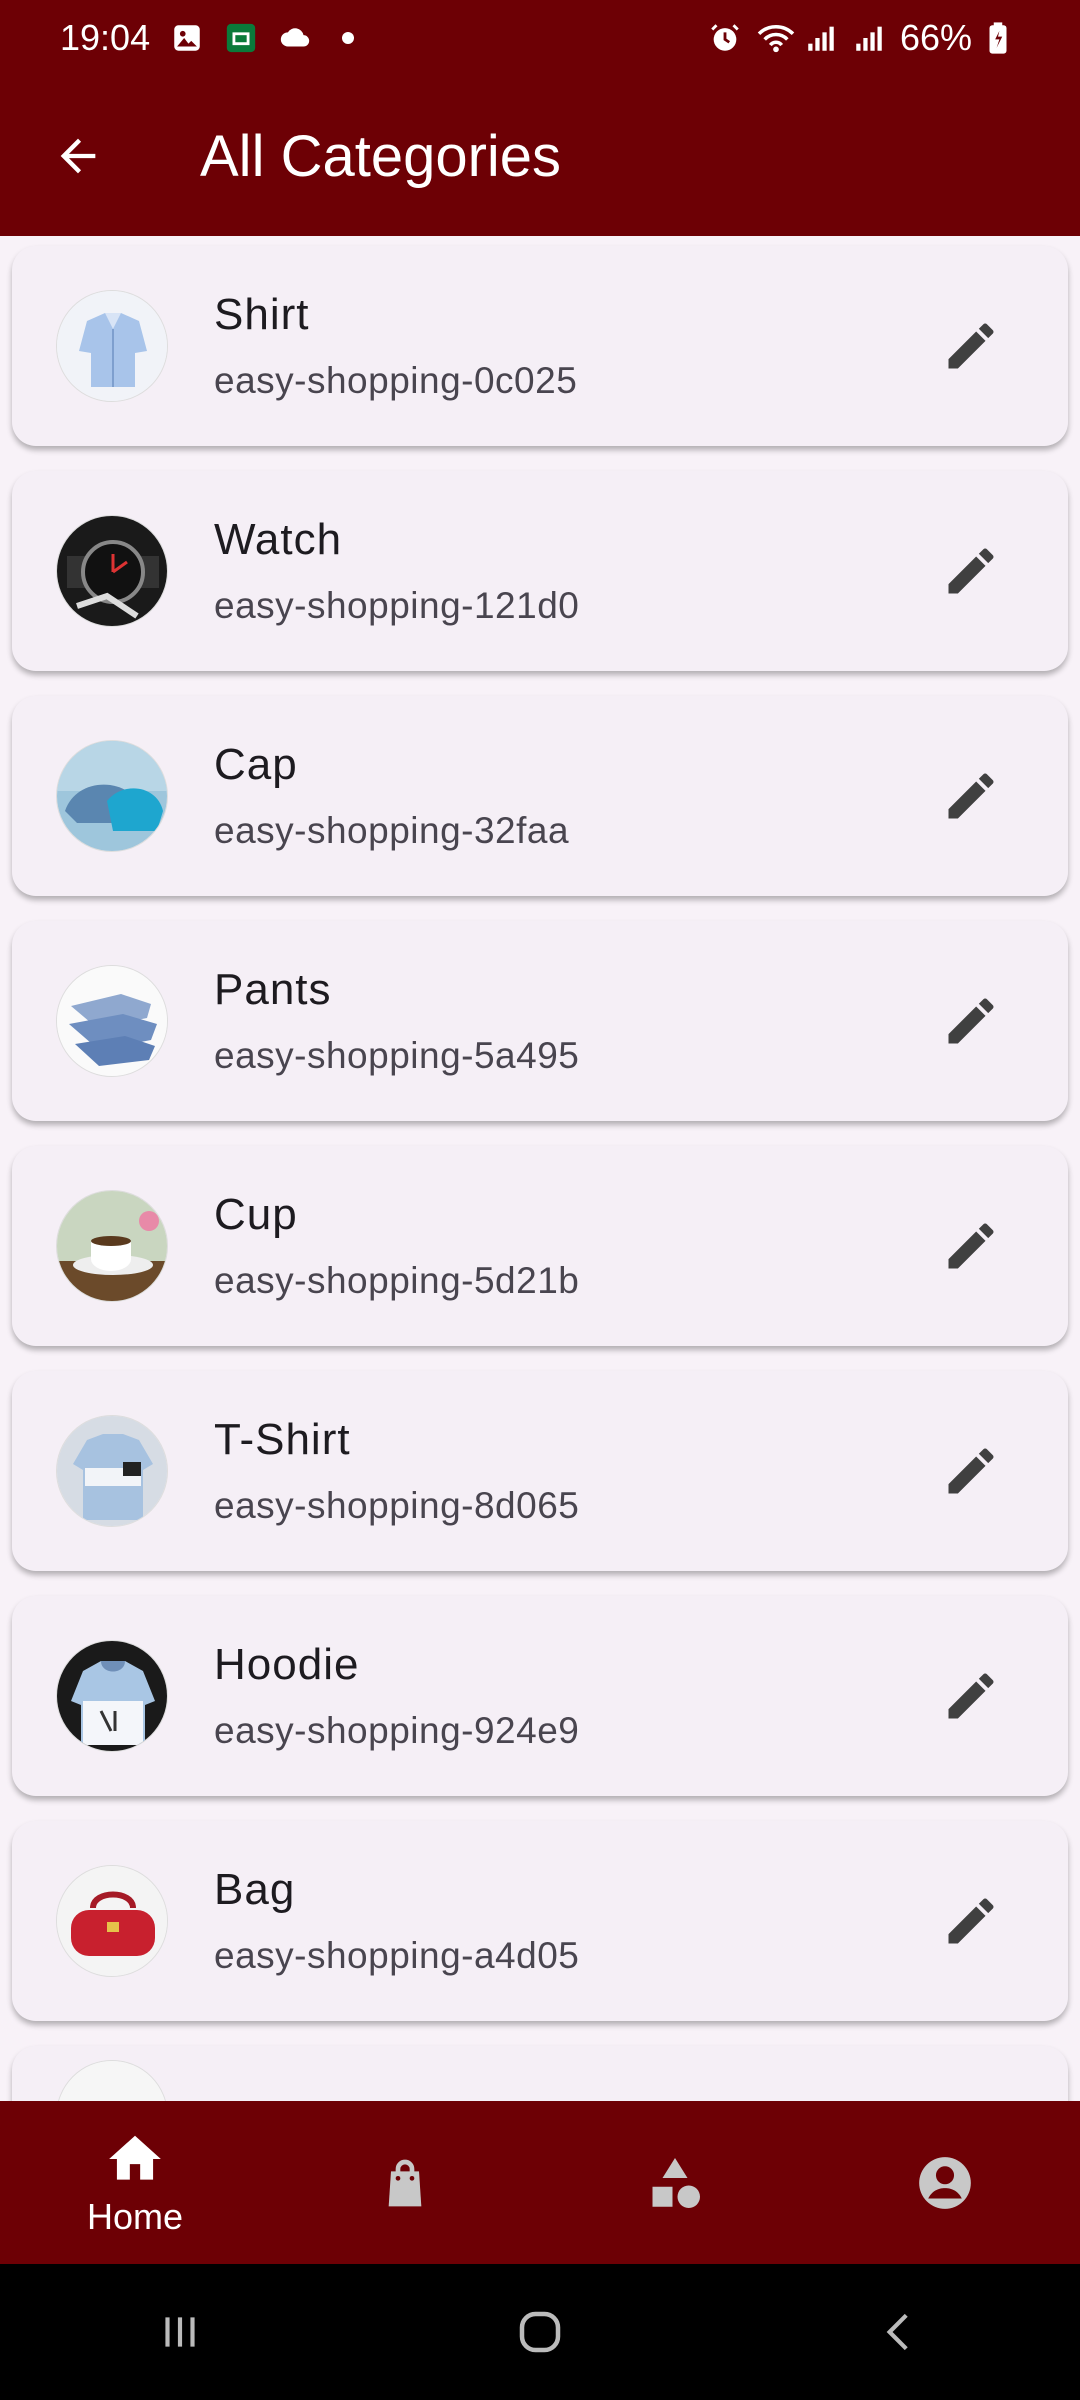 This screenshot has height=2400, width=1080. Describe the element at coordinates (241, 38) in the screenshot. I see `app-icon` at that location.